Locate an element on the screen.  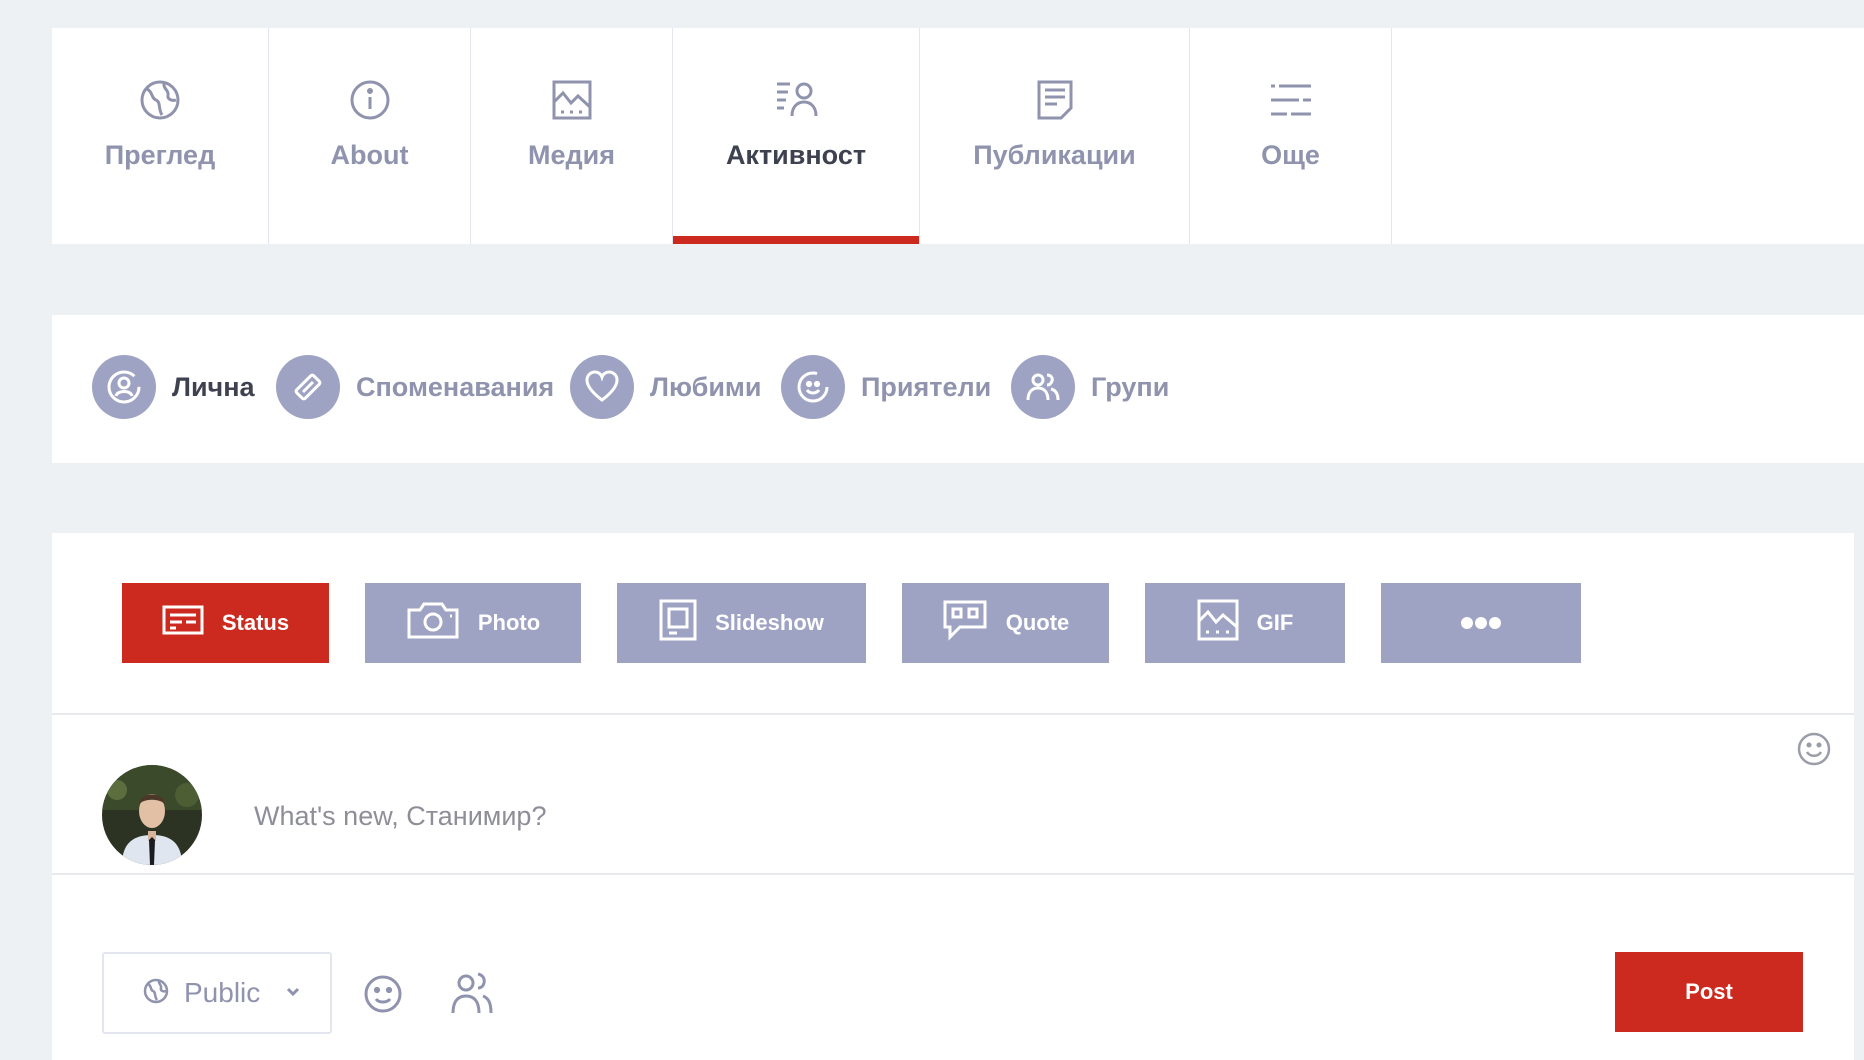
post-type-label: Status is located at coordinates (255, 622).